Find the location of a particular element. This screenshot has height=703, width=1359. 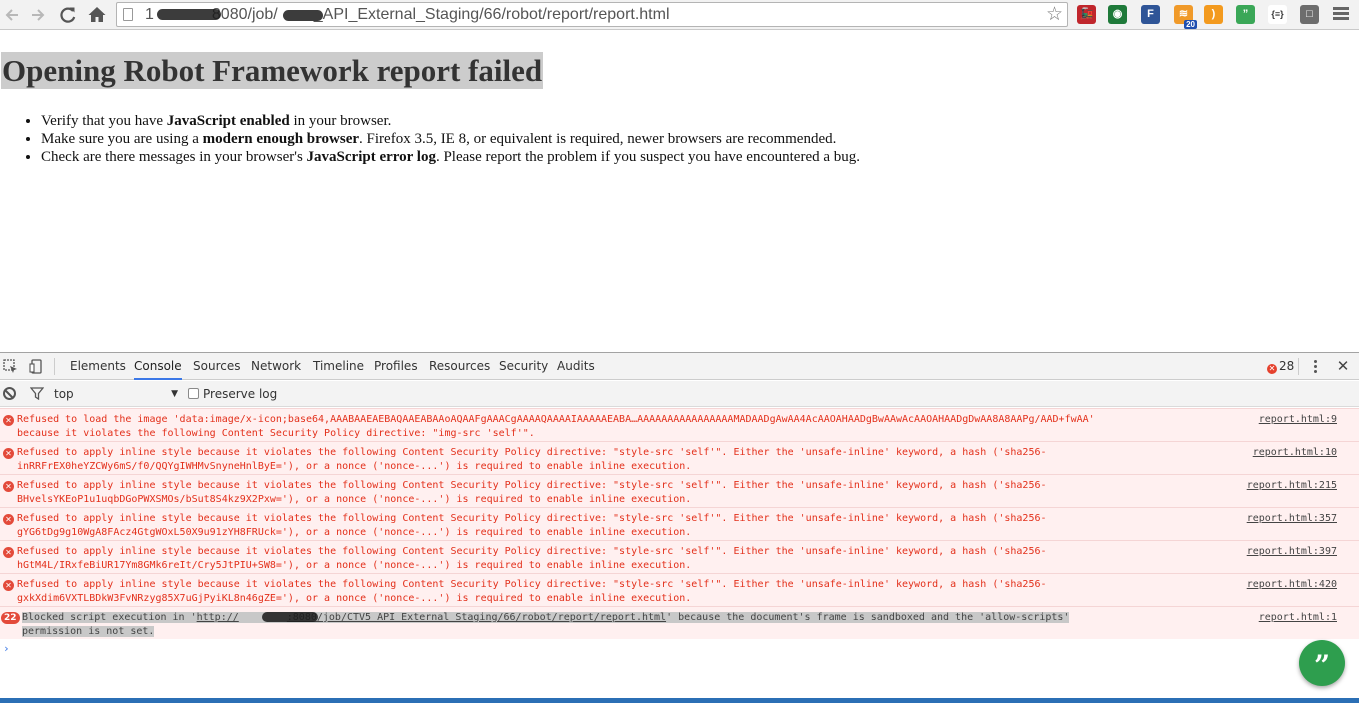

hangouts-ext-icon: ” is located at coordinates (1245, 14).